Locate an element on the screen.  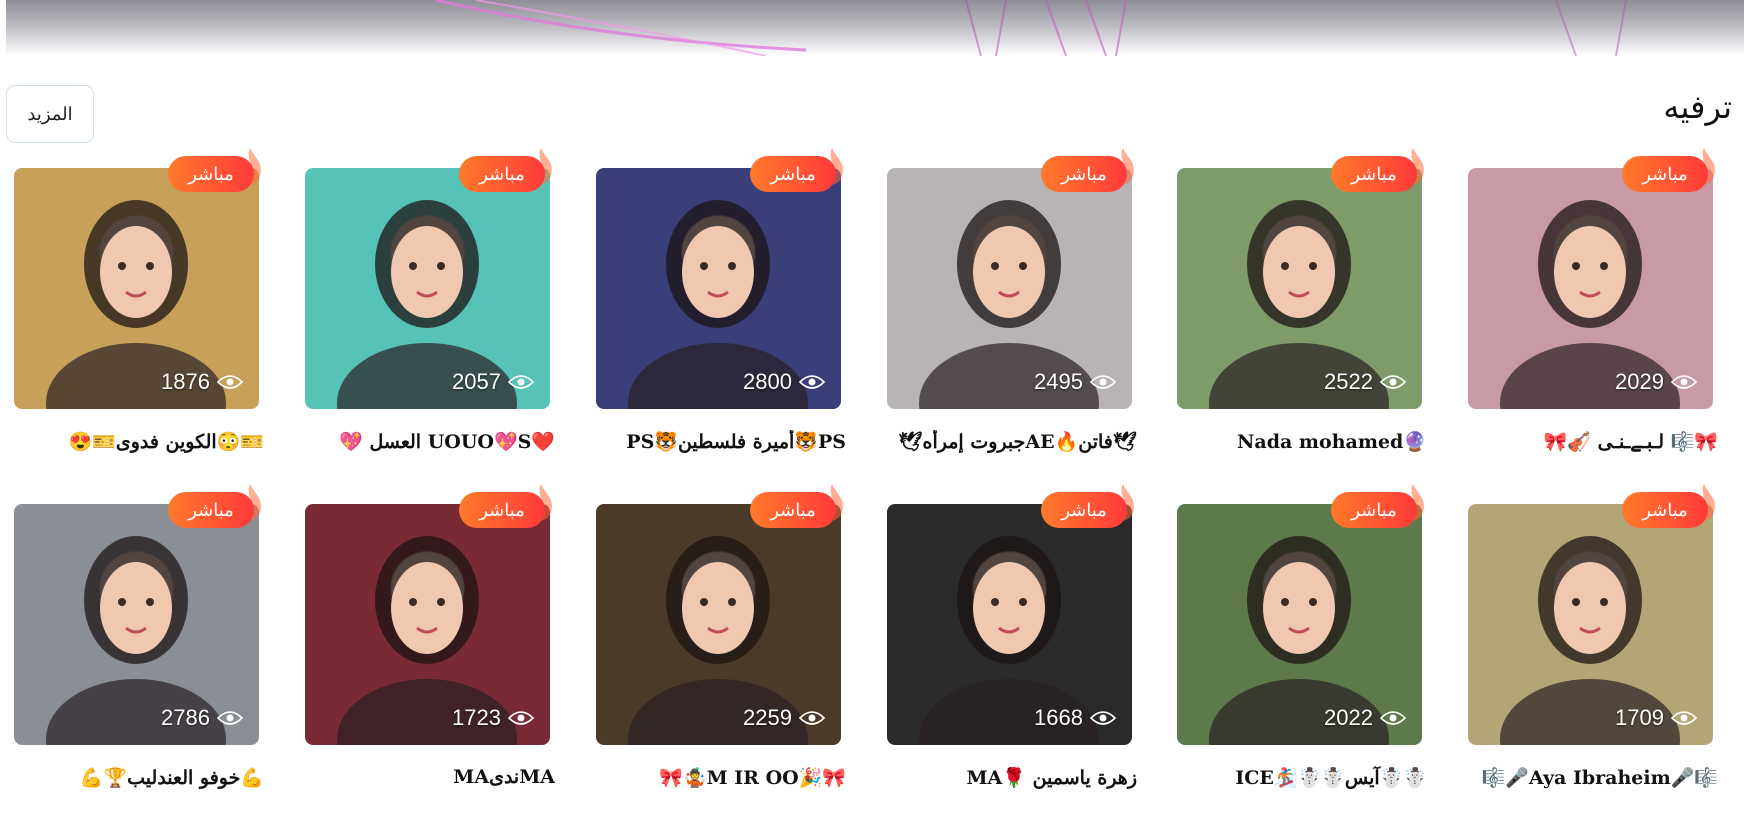
viewer-count: 2029 is located at coordinates (1656, 382).